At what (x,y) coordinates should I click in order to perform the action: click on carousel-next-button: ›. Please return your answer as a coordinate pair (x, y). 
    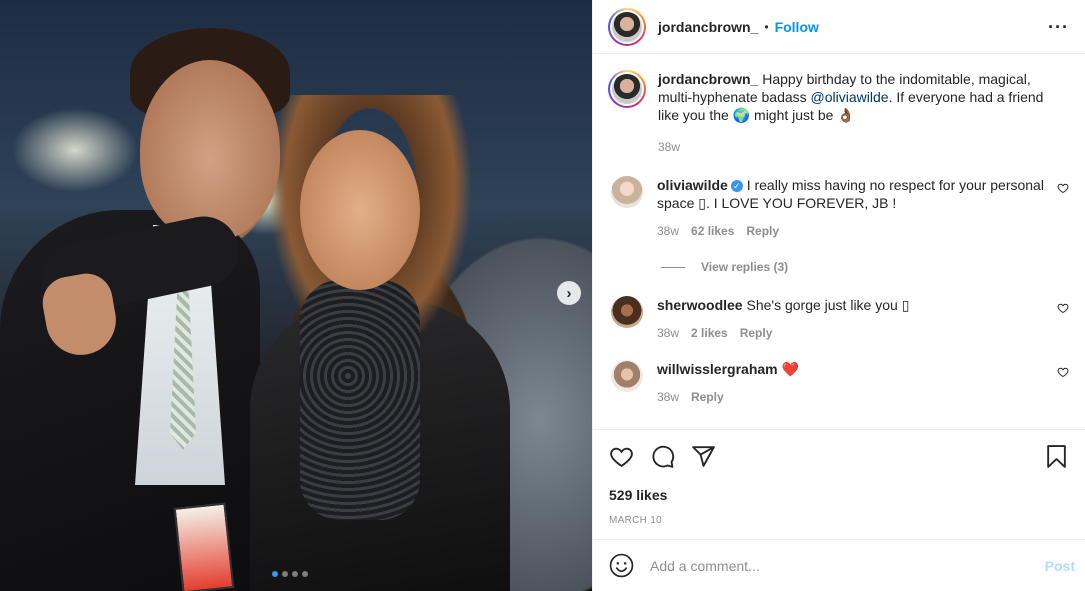
    Looking at the image, I should click on (569, 293).